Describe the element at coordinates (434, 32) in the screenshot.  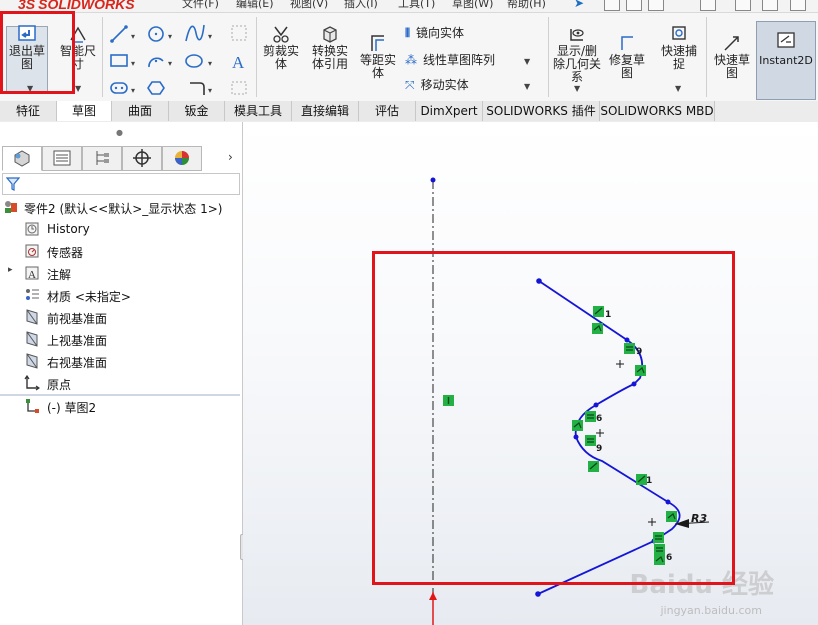
I see `mirror-entities-button: ⫴ 镜向实体` at that location.